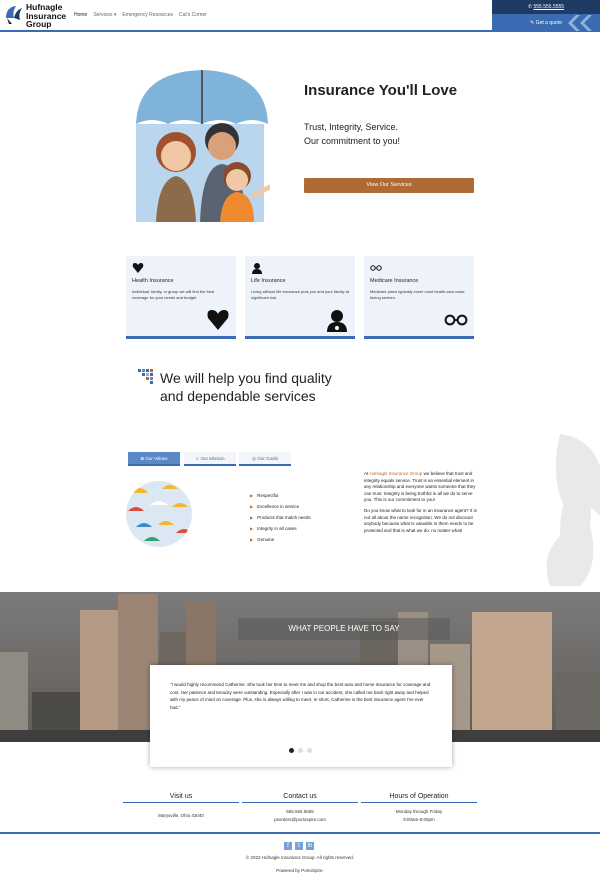 The width and height of the screenshot is (600, 880). Describe the element at coordinates (280, 539) in the screenshot. I see `list-item: ▶ Genuine` at that location.